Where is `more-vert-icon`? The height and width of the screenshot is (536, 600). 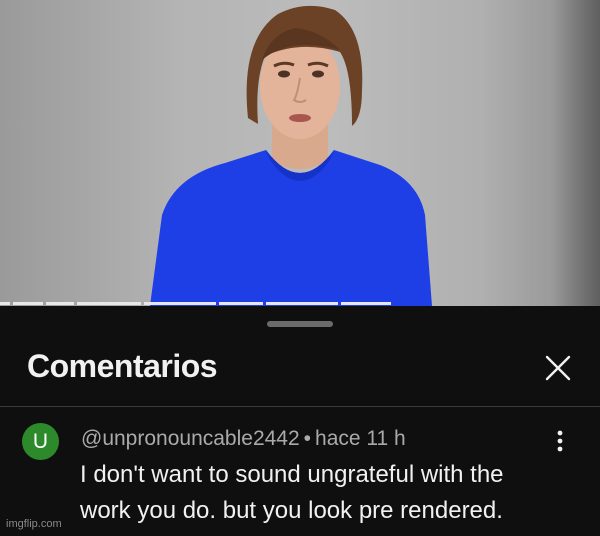 more-vert-icon is located at coordinates (560, 441).